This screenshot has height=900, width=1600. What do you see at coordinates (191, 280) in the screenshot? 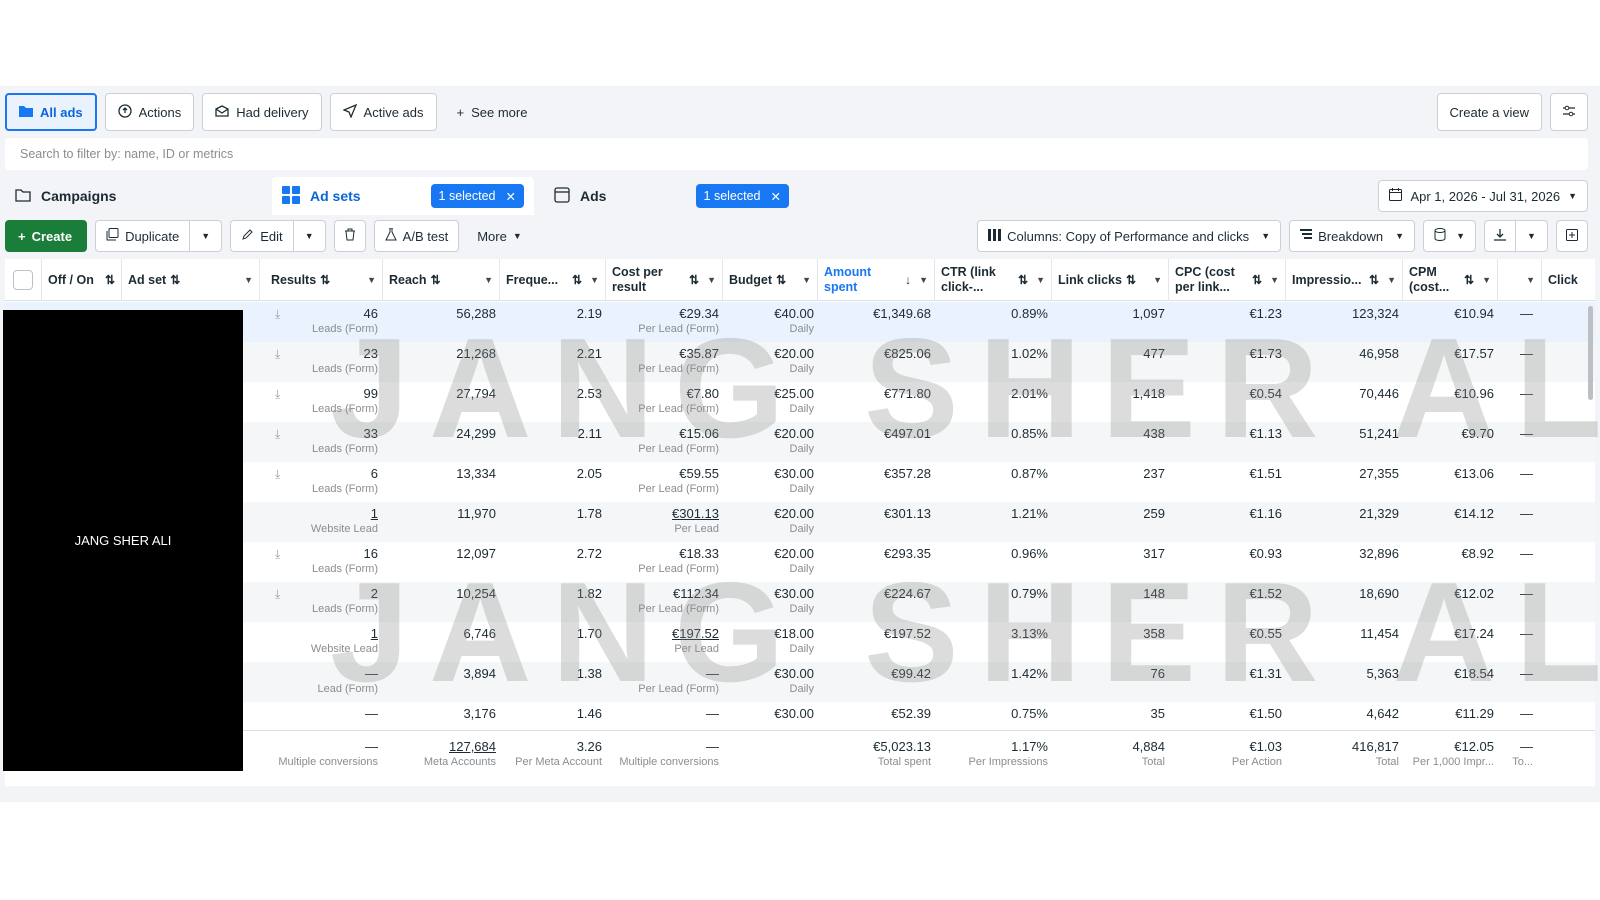
I see `col-ad-set: Ad set ⇅ ▼` at bounding box center [191, 280].